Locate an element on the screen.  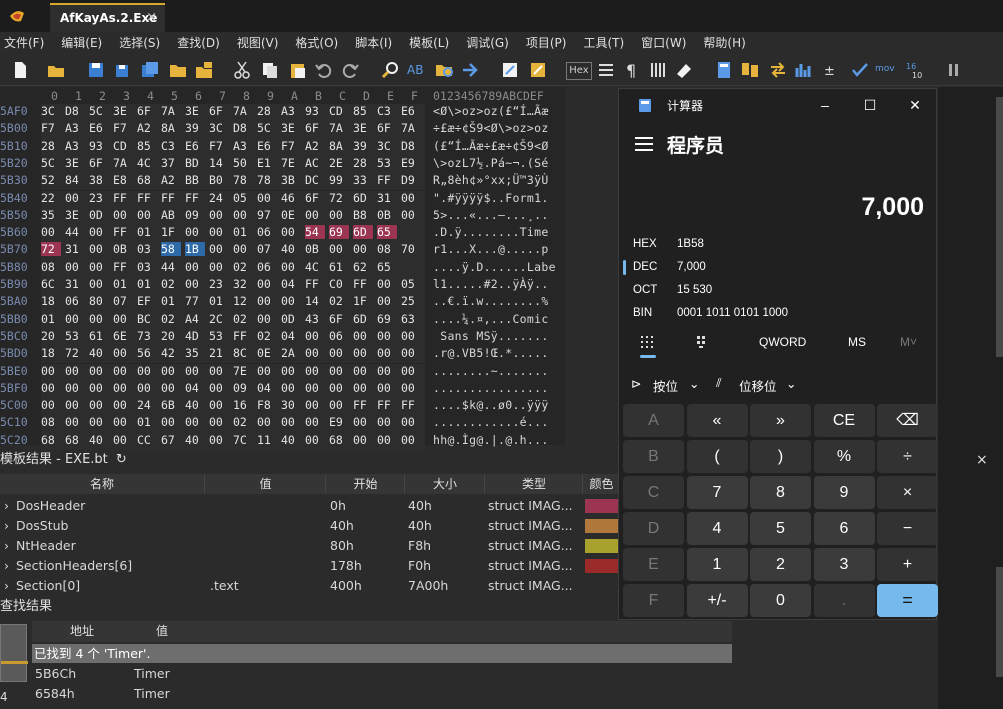
key-d: D is located at coordinates (653, 528).